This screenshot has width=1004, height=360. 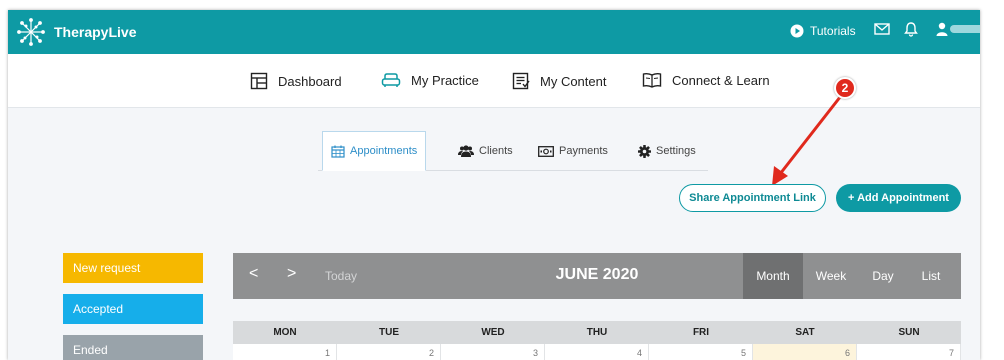 What do you see at coordinates (389, 352) in the screenshot?
I see `day-cell: 2` at bounding box center [389, 352].